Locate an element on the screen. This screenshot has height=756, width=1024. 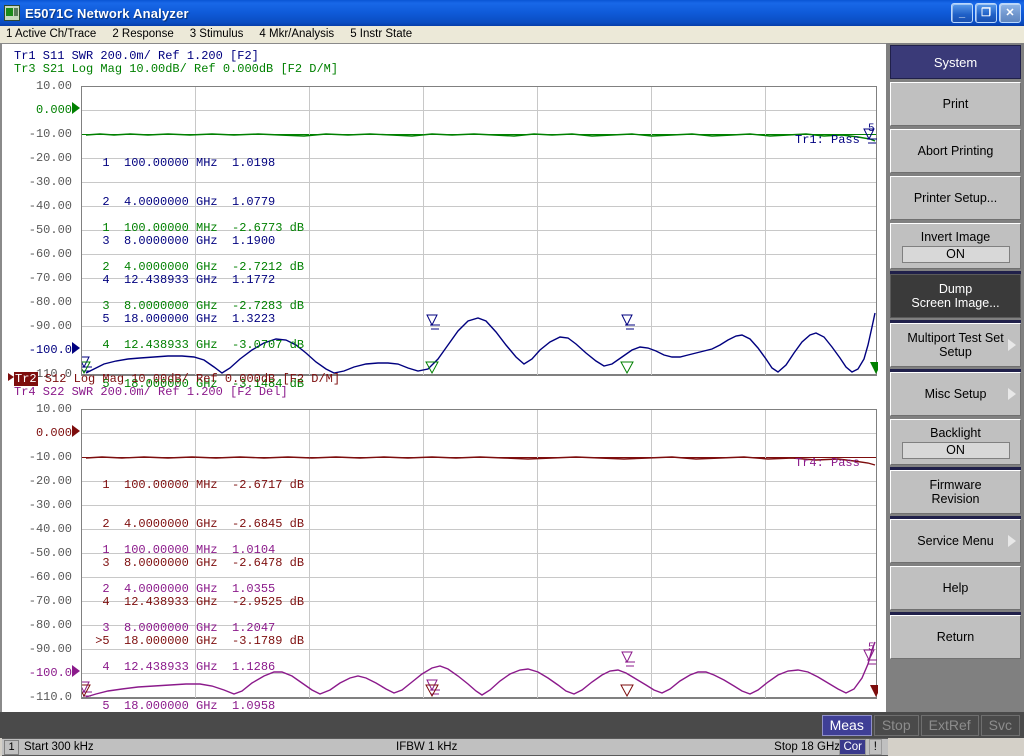
softkey-label: Help is located at coordinates (955, 588).